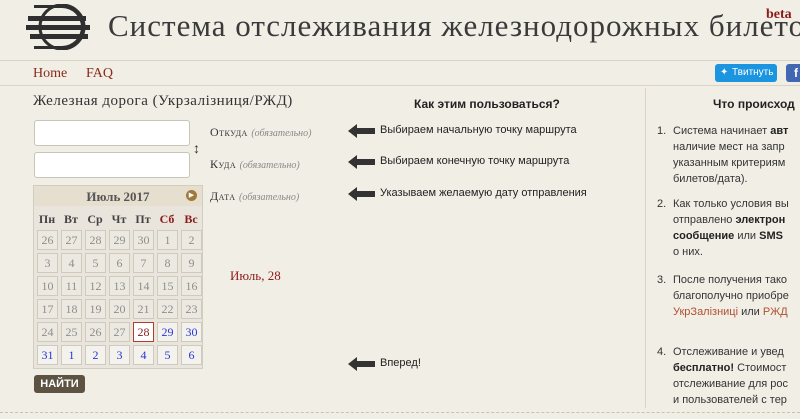 The image size is (800, 419). Describe the element at coordinates (662, 280) in the screenshot. I see `step-number: 3.` at that location.